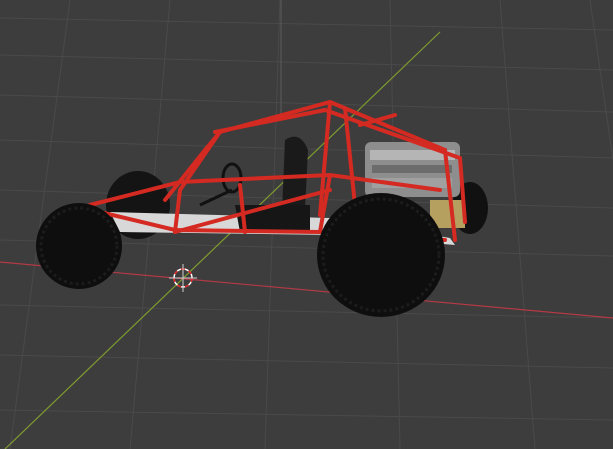 This screenshot has width=613, height=449. I want to click on rear-wheel-near, so click(381, 255).